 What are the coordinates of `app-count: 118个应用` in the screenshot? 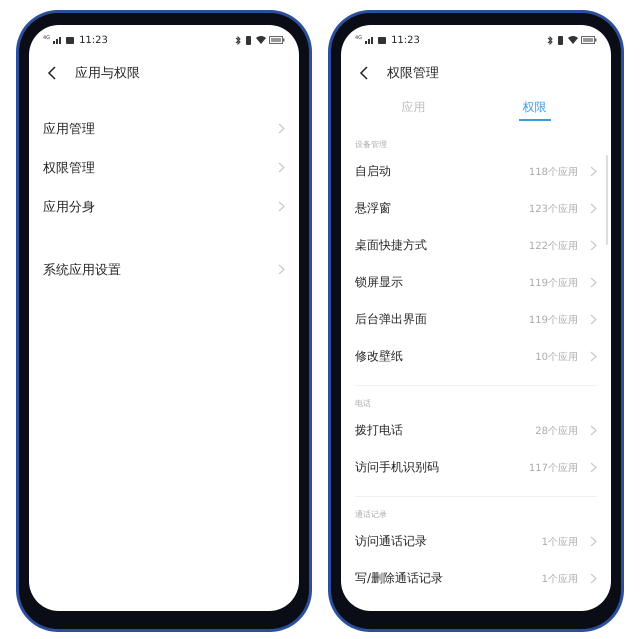 It's located at (553, 172).